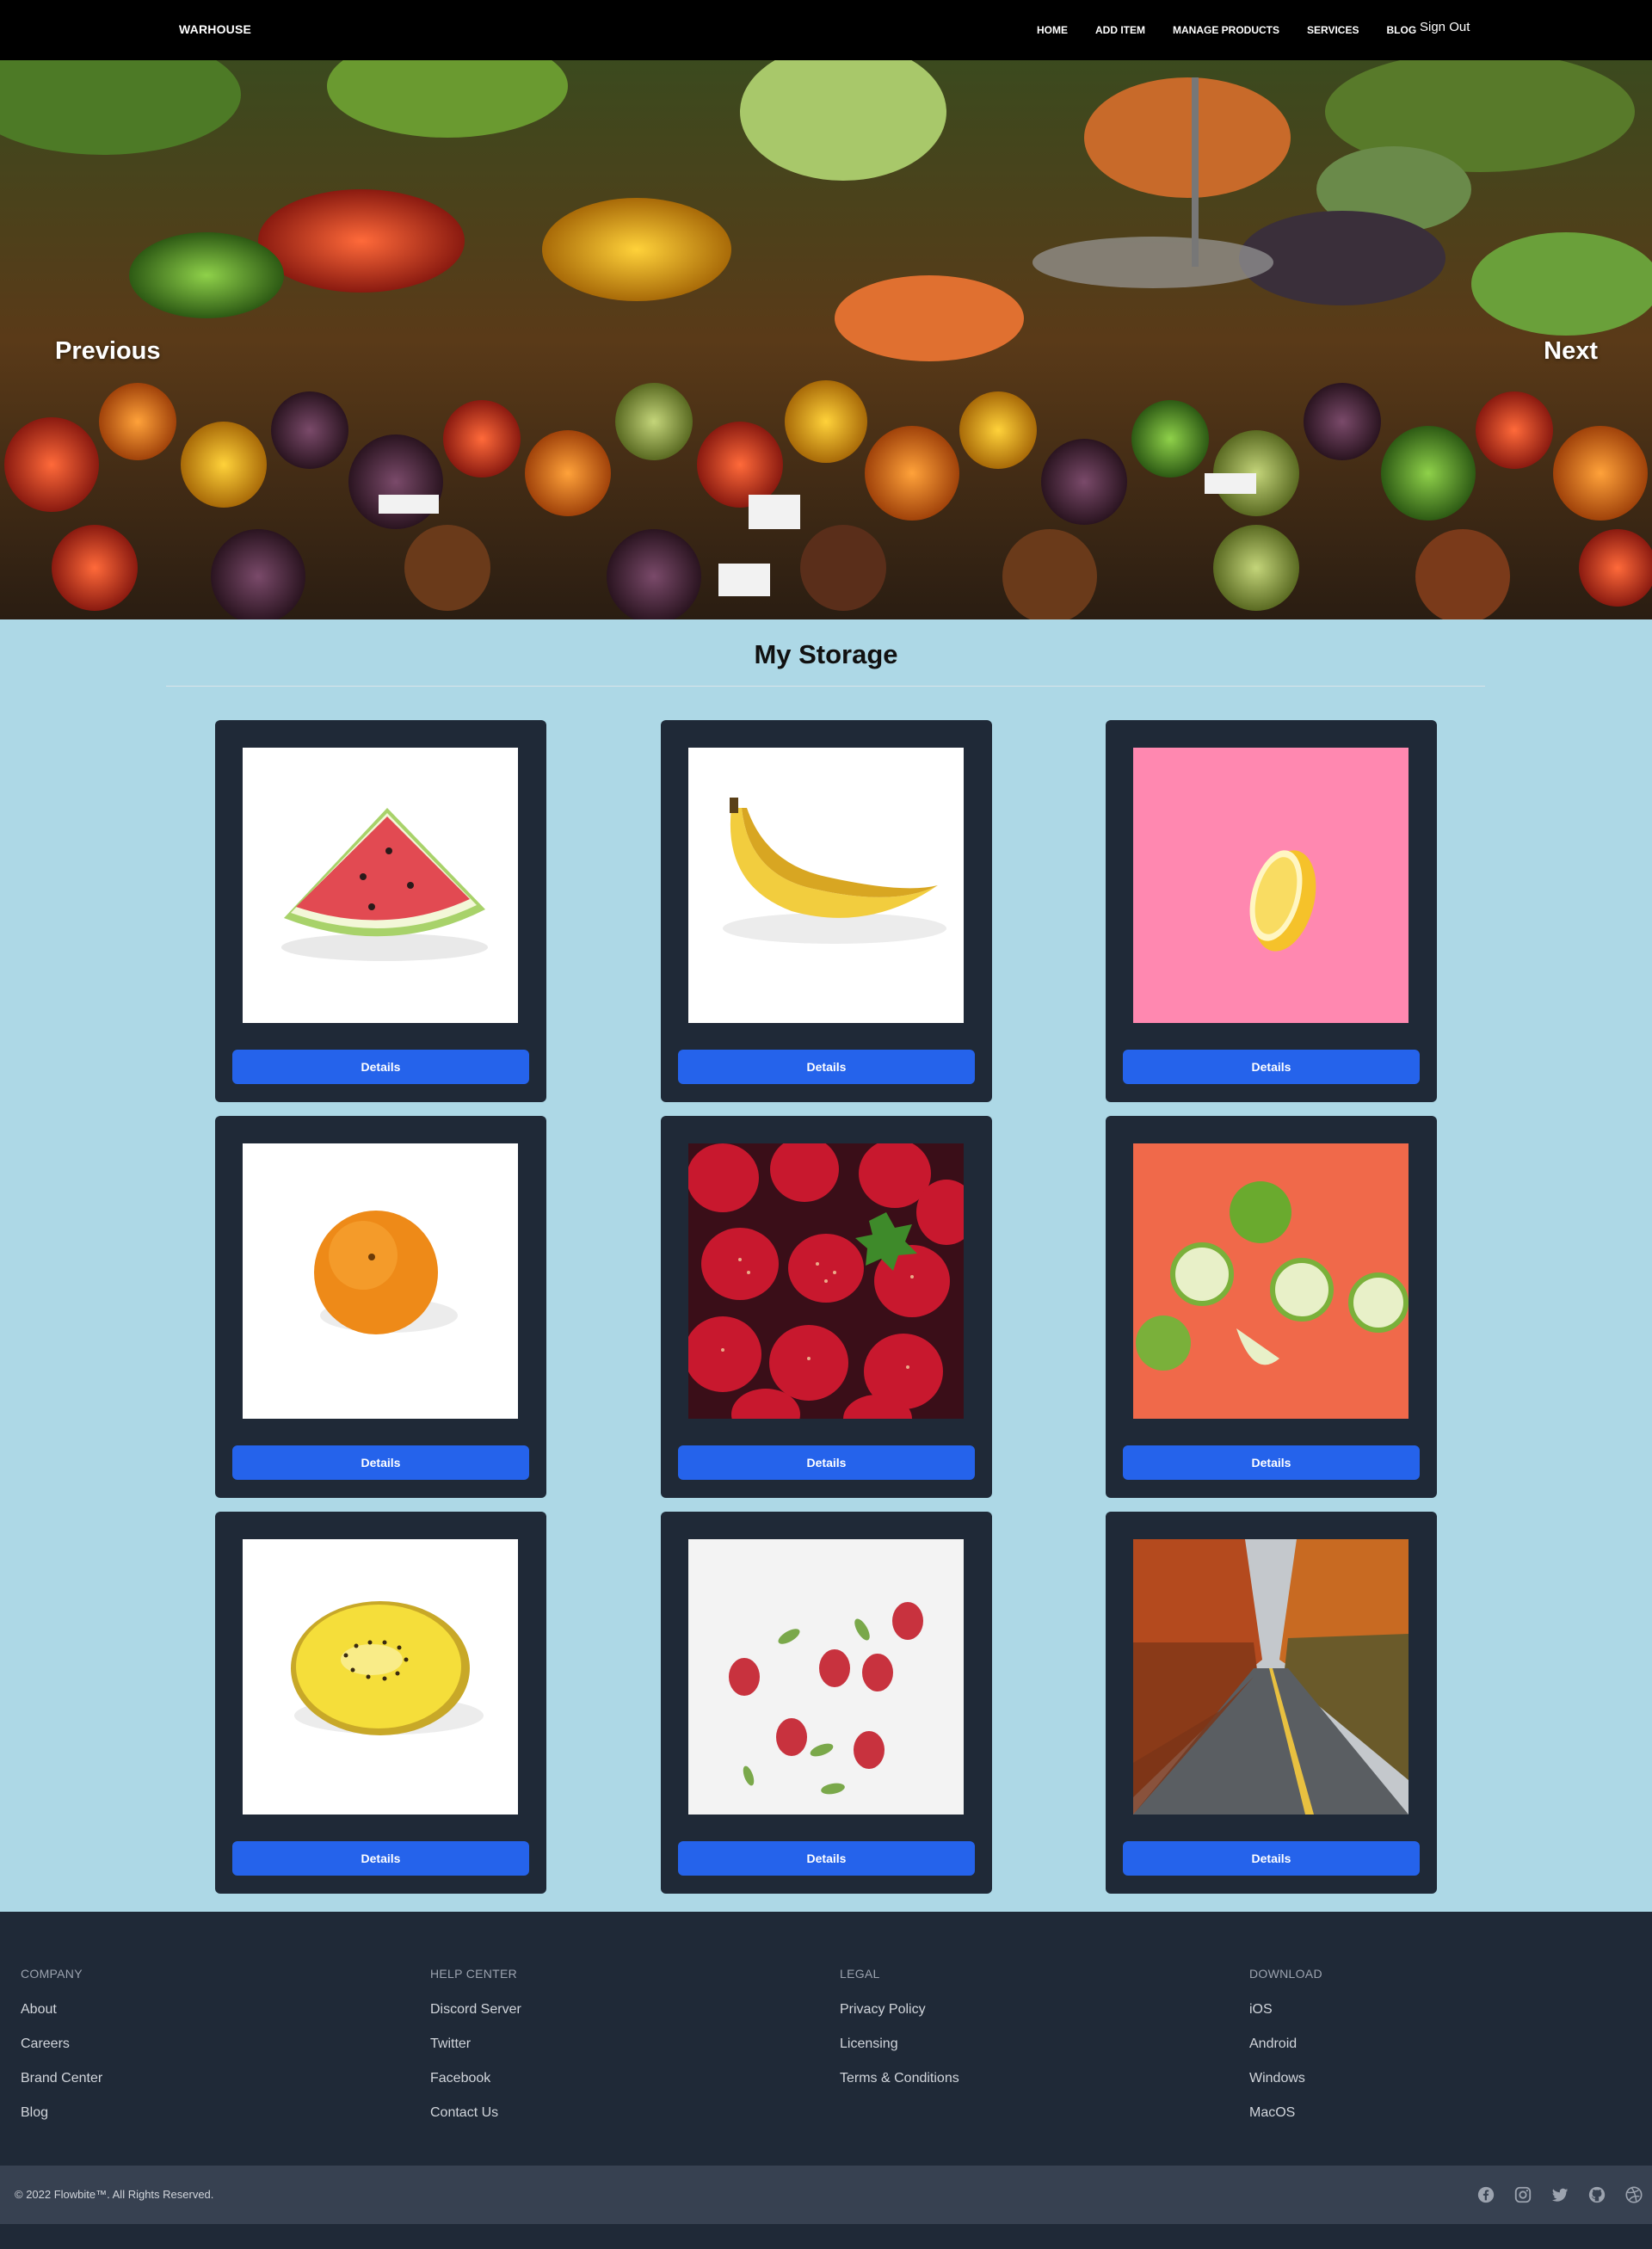 The width and height of the screenshot is (1652, 2249). Describe the element at coordinates (826, 885) in the screenshot. I see `banana-image` at that location.